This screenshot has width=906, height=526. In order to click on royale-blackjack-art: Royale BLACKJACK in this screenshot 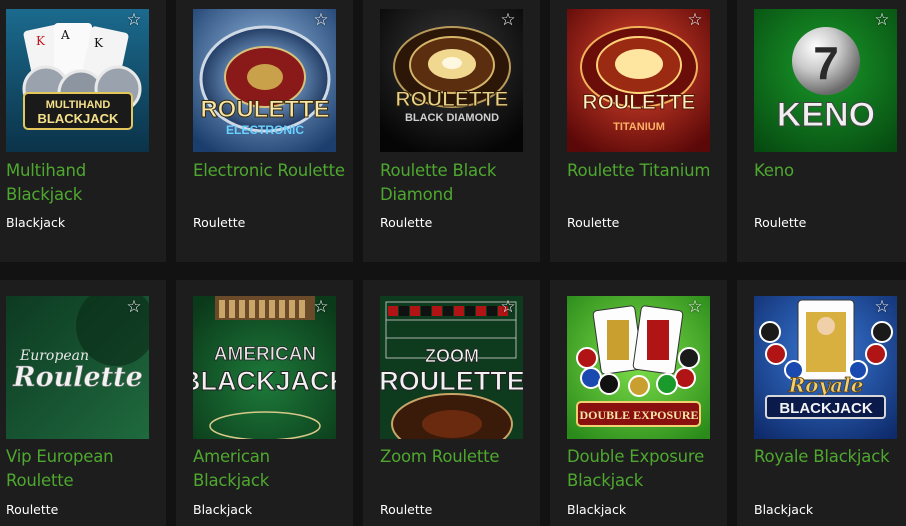, I will do `click(825, 367)`.